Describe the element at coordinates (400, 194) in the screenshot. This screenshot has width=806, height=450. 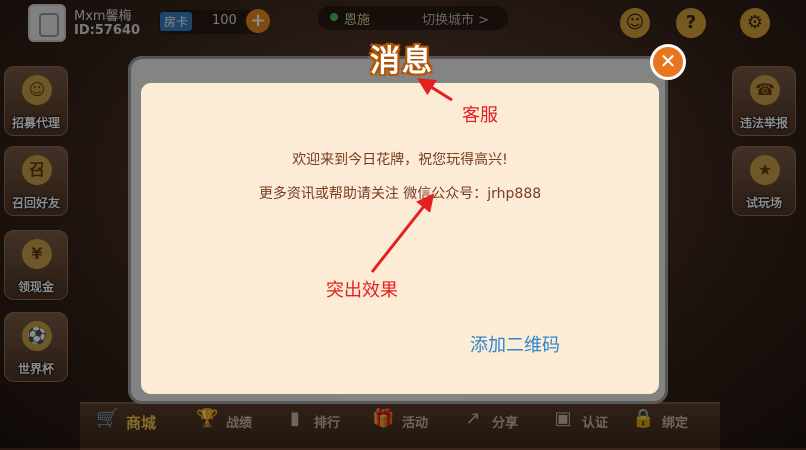
I see `contact-message: 更多资讯或帮助请关注 微信公众号：jrhp888` at that location.